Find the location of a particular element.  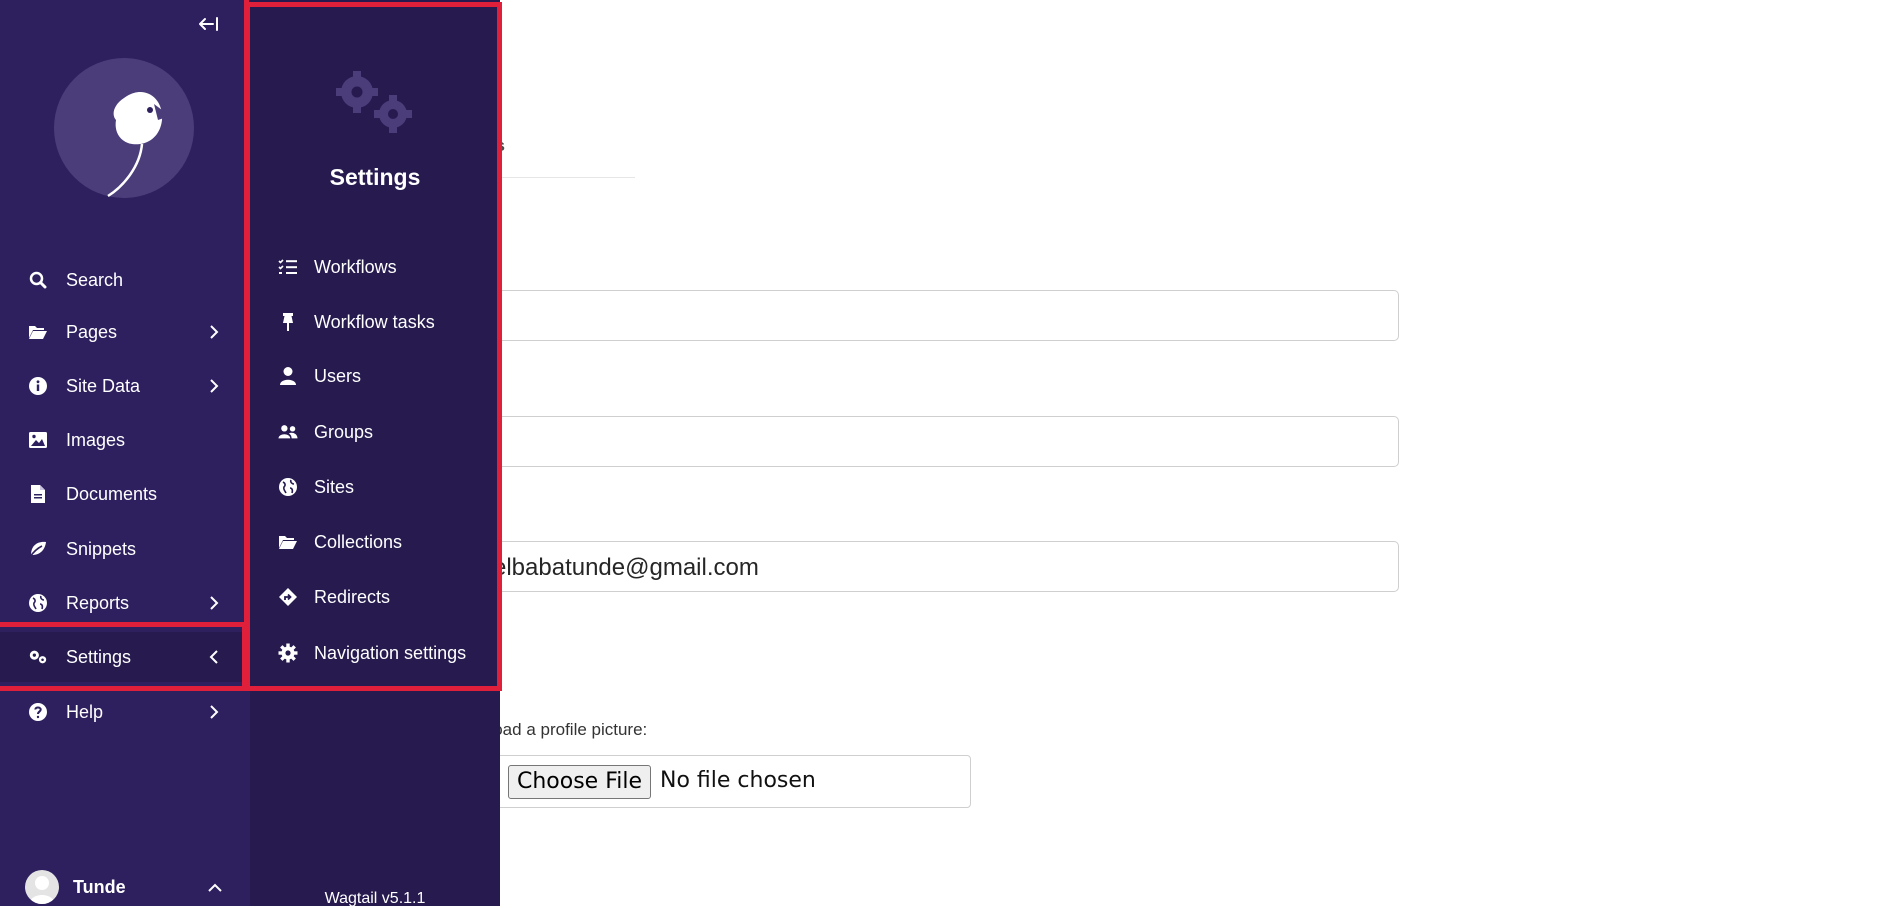

last-name-field is located at coordinates (914, 441).